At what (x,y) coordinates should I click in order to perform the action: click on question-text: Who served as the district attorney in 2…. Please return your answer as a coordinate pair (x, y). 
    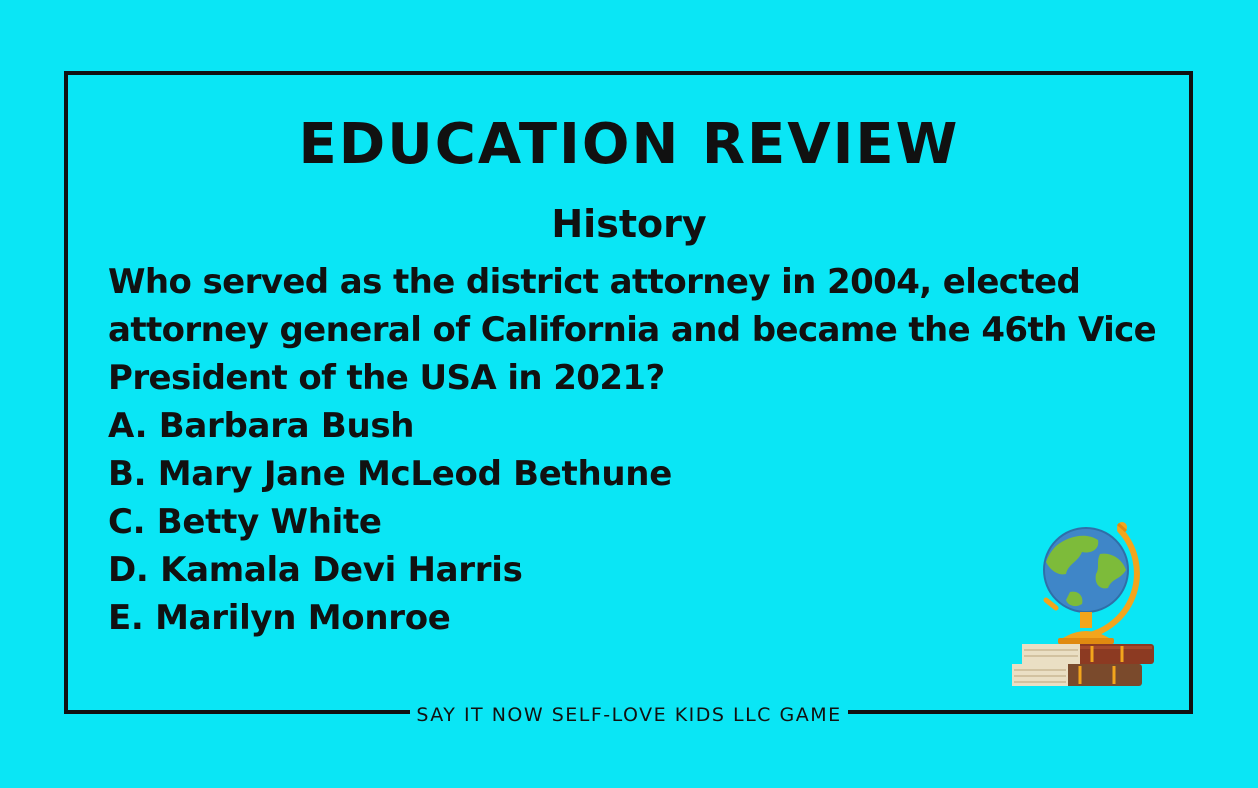
    Looking at the image, I should click on (632, 330).